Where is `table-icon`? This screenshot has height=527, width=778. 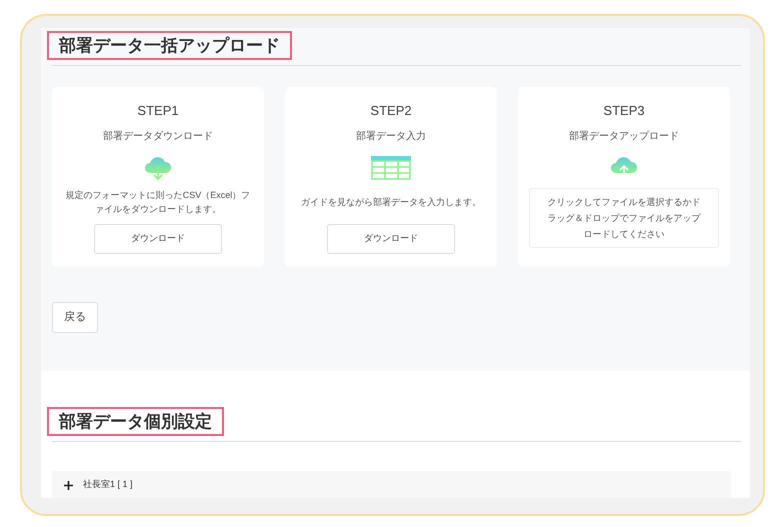 table-icon is located at coordinates (391, 168).